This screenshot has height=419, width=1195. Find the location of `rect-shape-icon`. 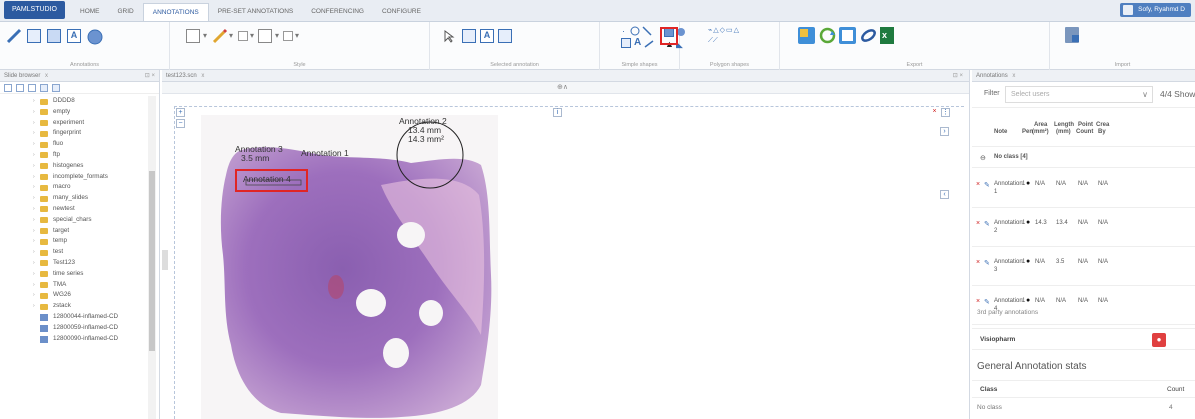

rect-shape-icon is located at coordinates (626, 43).